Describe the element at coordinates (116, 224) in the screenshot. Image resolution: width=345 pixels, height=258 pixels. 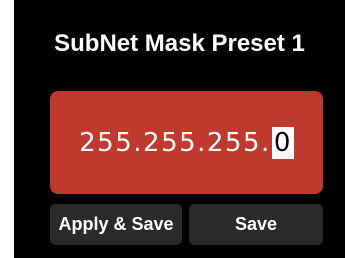
I see `apply-save-button: Apply & Save` at that location.